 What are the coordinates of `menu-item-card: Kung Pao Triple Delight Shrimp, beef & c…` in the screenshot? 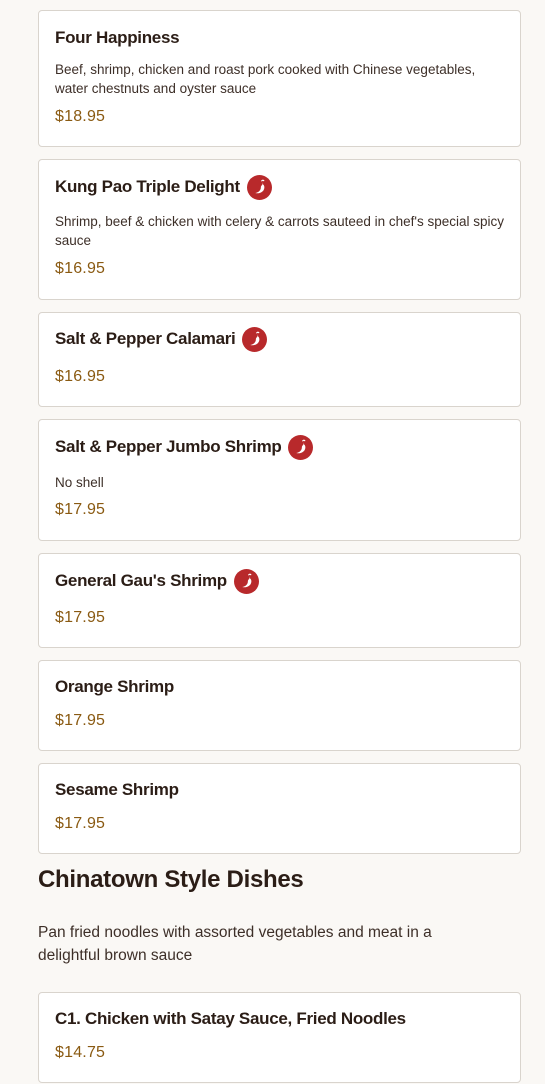 It's located at (279, 229).